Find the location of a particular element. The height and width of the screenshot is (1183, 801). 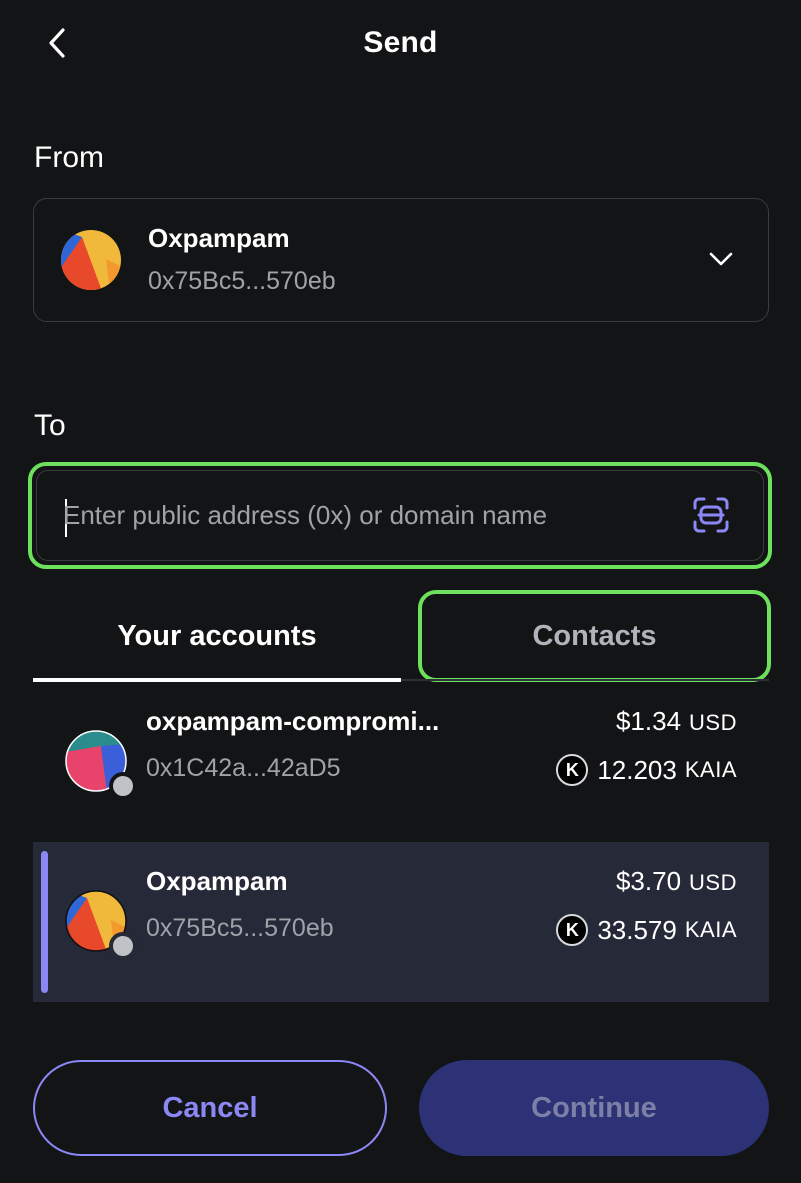

token-amount: 33.579 is located at coordinates (637, 929).